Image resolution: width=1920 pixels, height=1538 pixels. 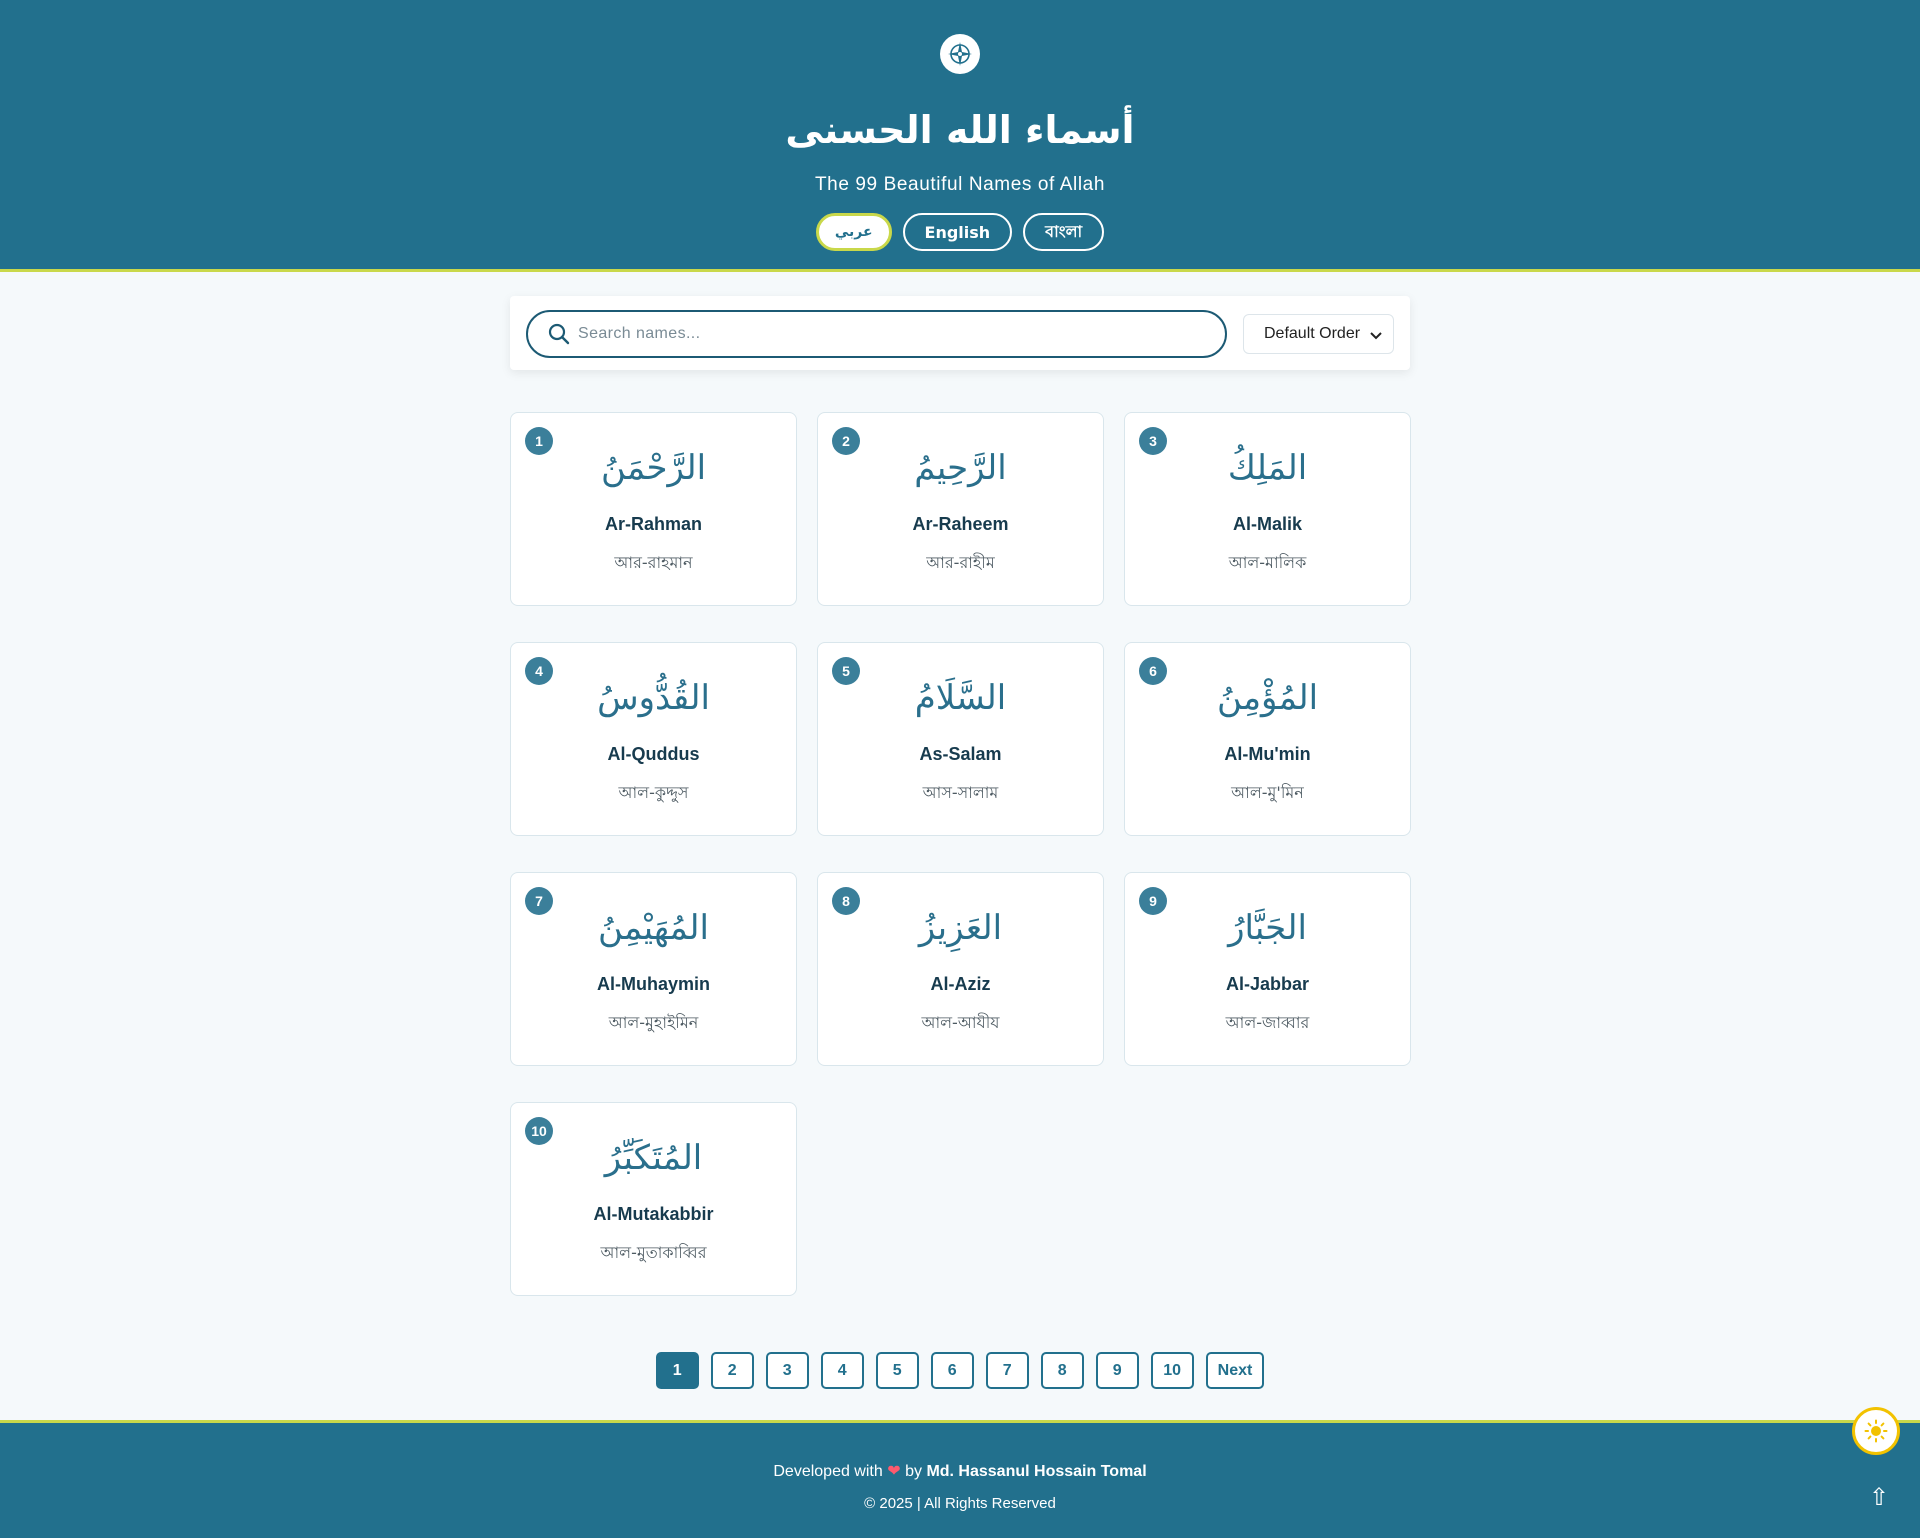 What do you see at coordinates (1062, 1370) in the screenshot?
I see `page-button-8: 8` at bounding box center [1062, 1370].